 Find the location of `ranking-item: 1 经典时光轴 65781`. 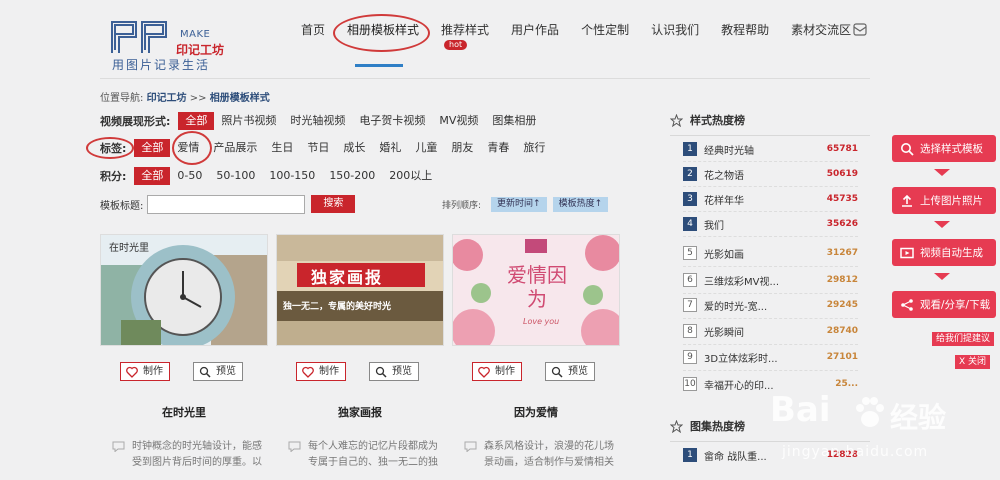

ranking-item: 1 经典时光轴 65781 is located at coordinates (770, 149).